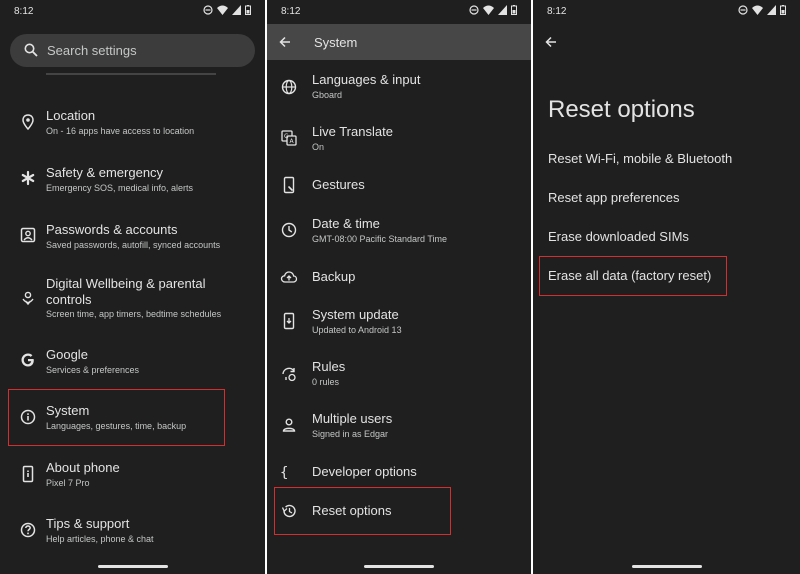  Describe the element at coordinates (28, 530) in the screenshot. I see `help-icon` at that location.